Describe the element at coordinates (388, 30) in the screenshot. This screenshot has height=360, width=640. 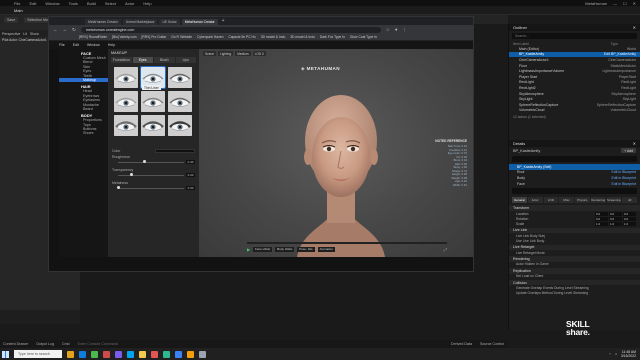
I see `star-icon: ☆` at that location.